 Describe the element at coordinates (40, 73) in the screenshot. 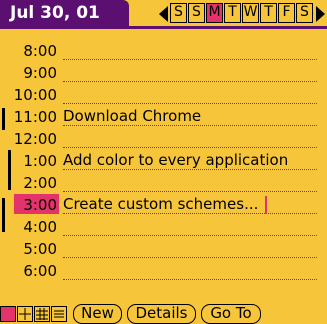

I see `time-label: 9:00` at that location.